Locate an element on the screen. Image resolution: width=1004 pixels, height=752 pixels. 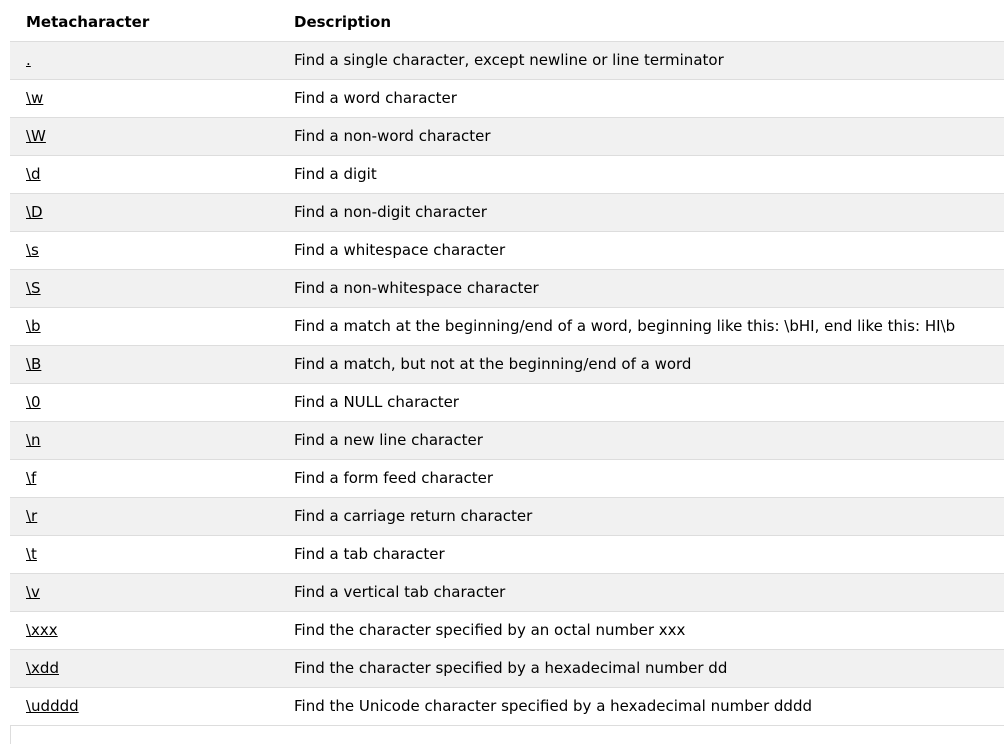
metacharacter-link: \b is located at coordinates (33, 326).